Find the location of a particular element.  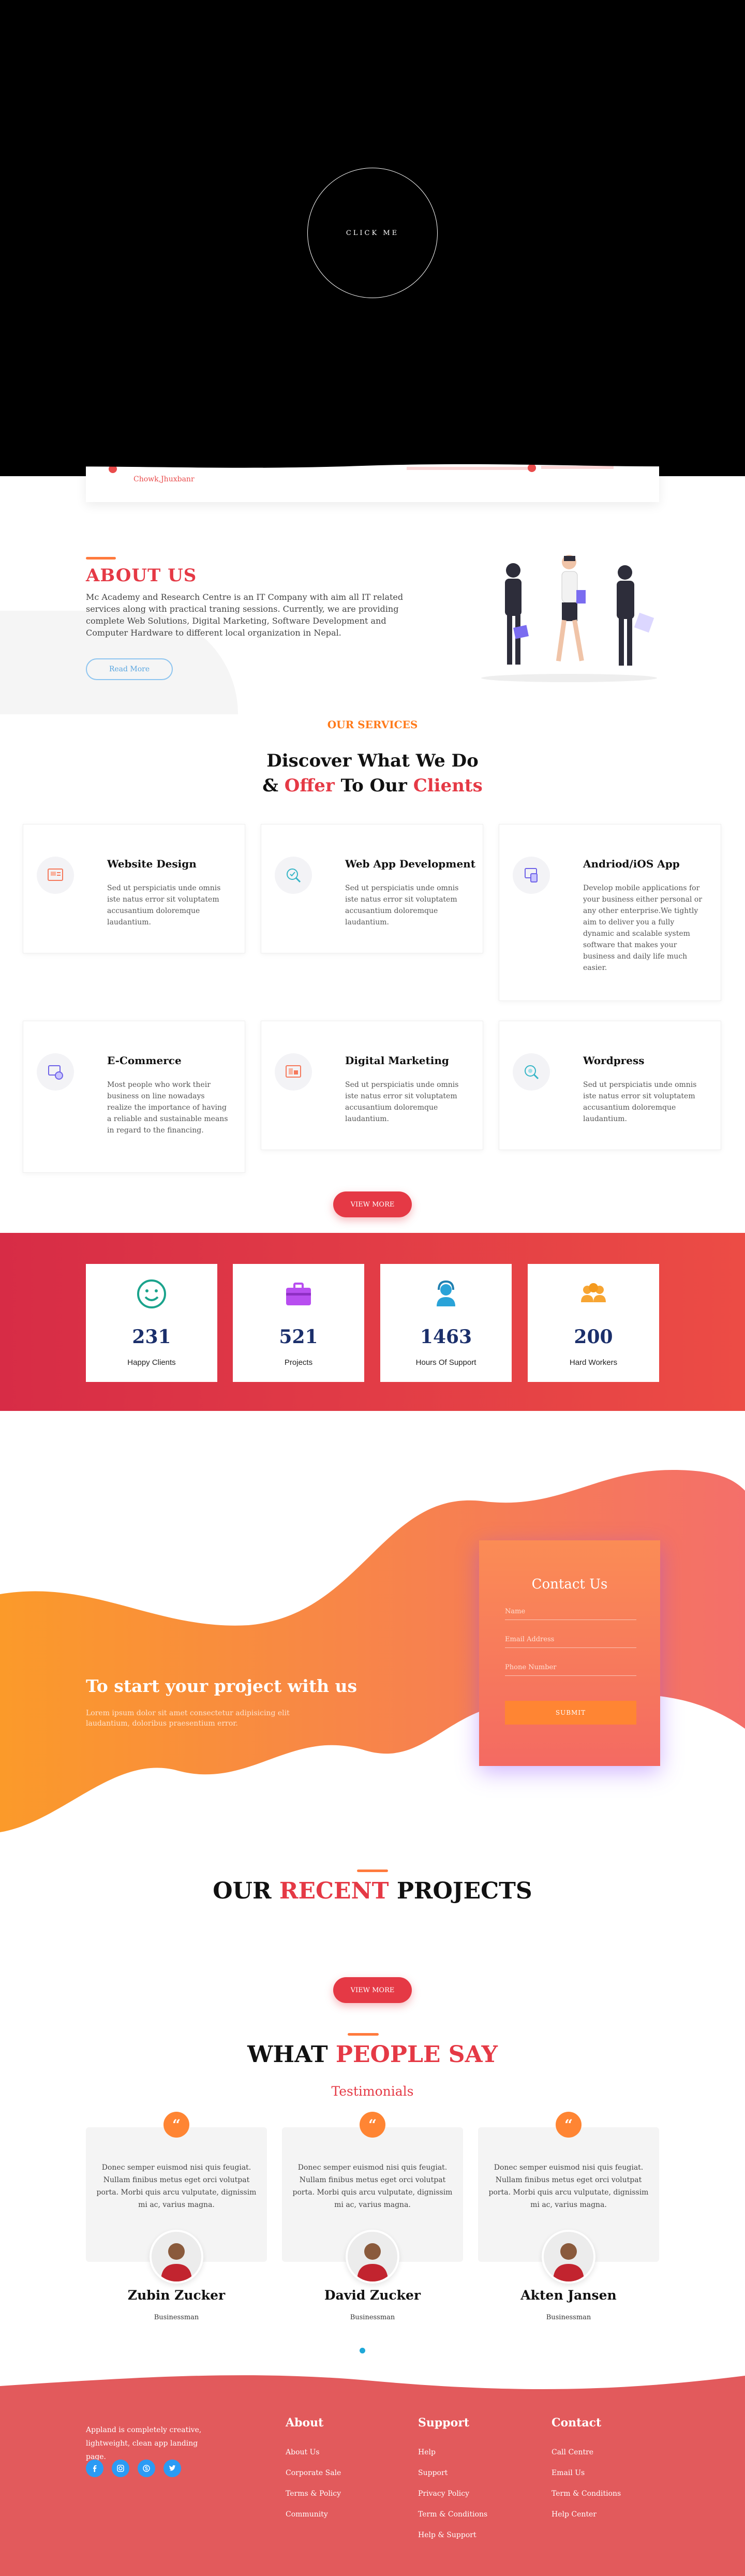

services-title-line1: Discover What We Do is located at coordinates (373, 761).